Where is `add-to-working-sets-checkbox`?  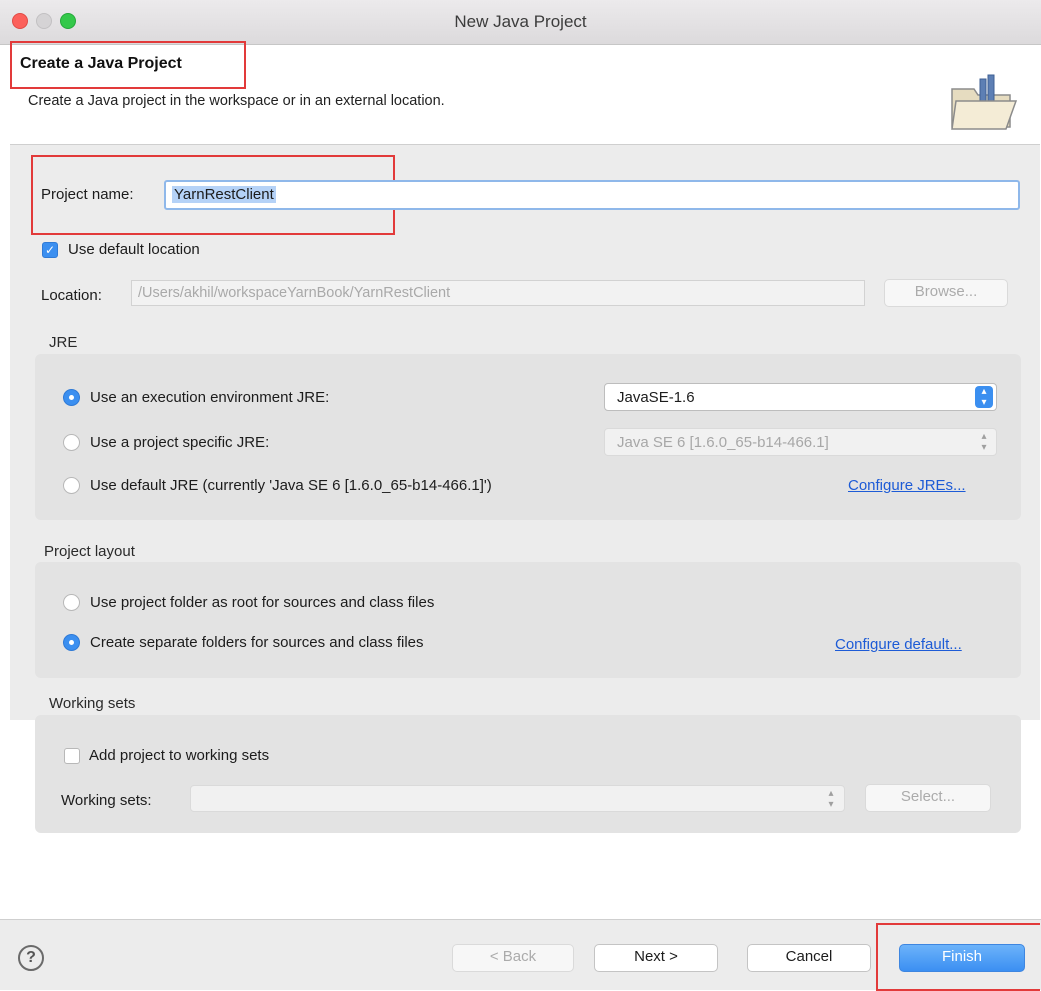
add-to-working-sets-checkbox is located at coordinates (72, 756).